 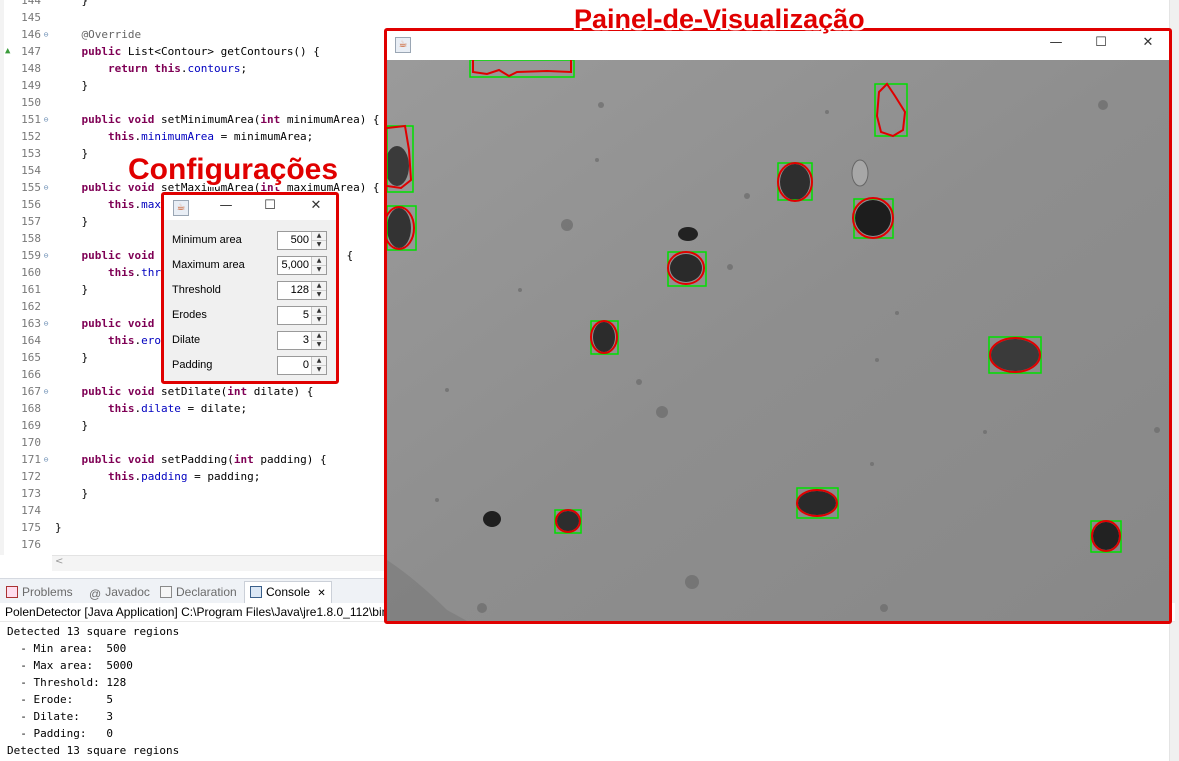 What do you see at coordinates (250, 291) in the screenshot?
I see `setting-row: Threshold 128 ▲ ▼` at bounding box center [250, 291].